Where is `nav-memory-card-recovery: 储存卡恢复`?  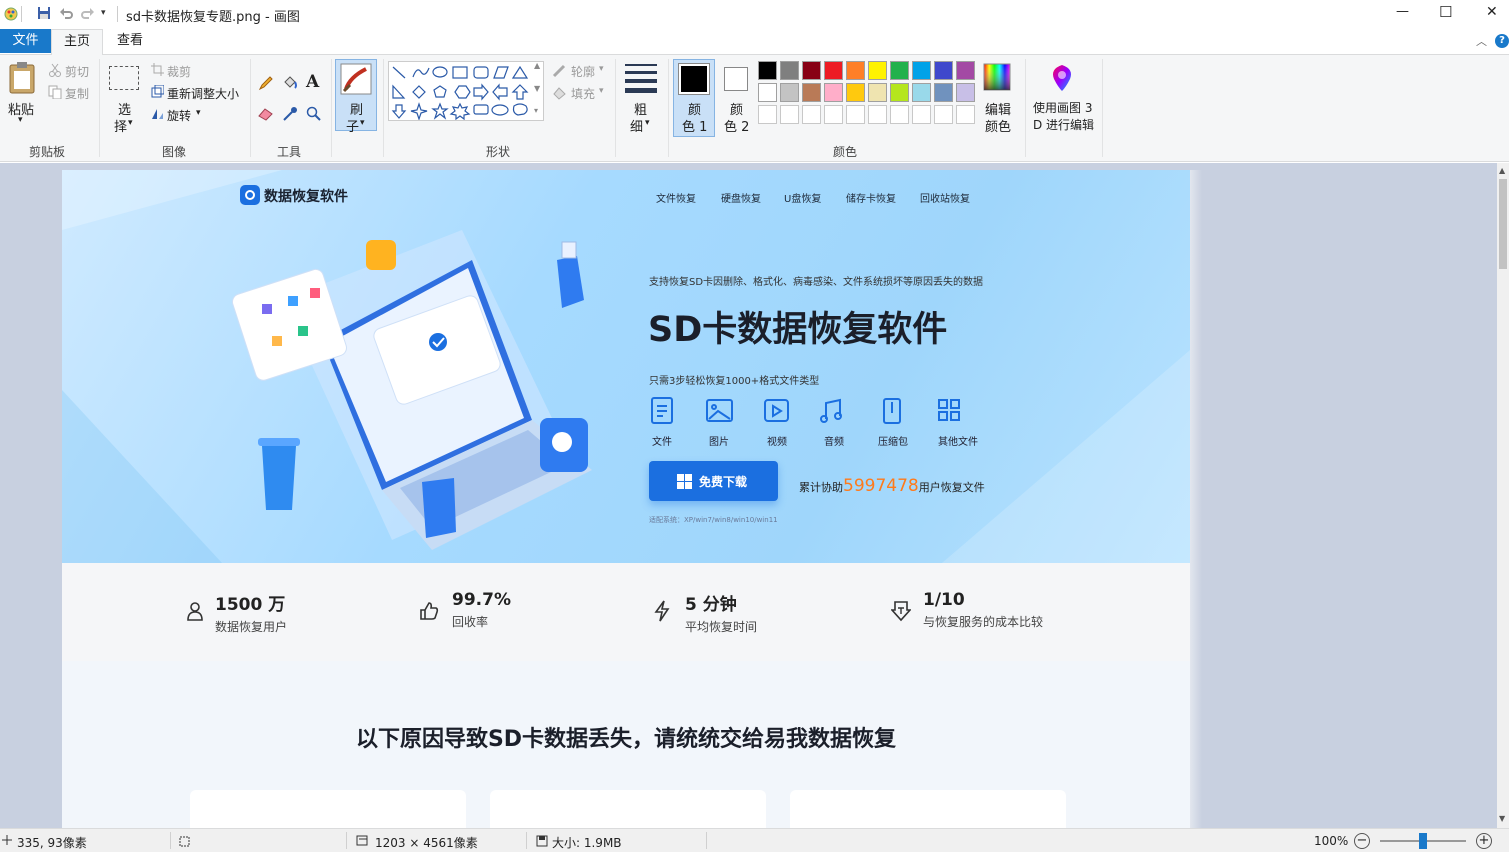 nav-memory-card-recovery: 储存卡恢复 is located at coordinates (871, 197).